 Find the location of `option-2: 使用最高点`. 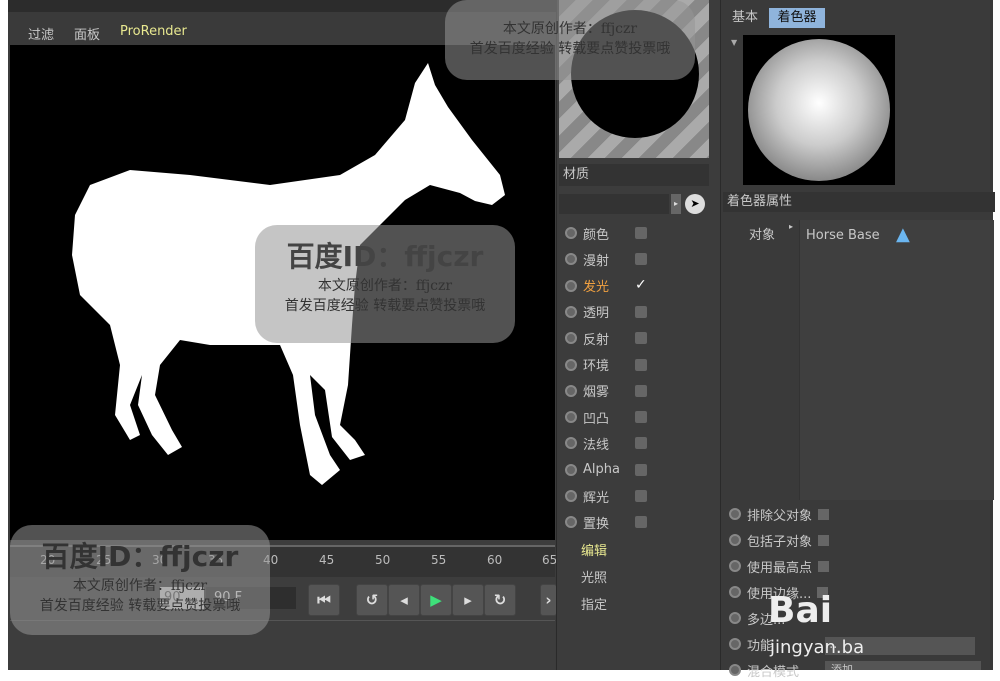

option-2: 使用最高点 is located at coordinates (779, 566).